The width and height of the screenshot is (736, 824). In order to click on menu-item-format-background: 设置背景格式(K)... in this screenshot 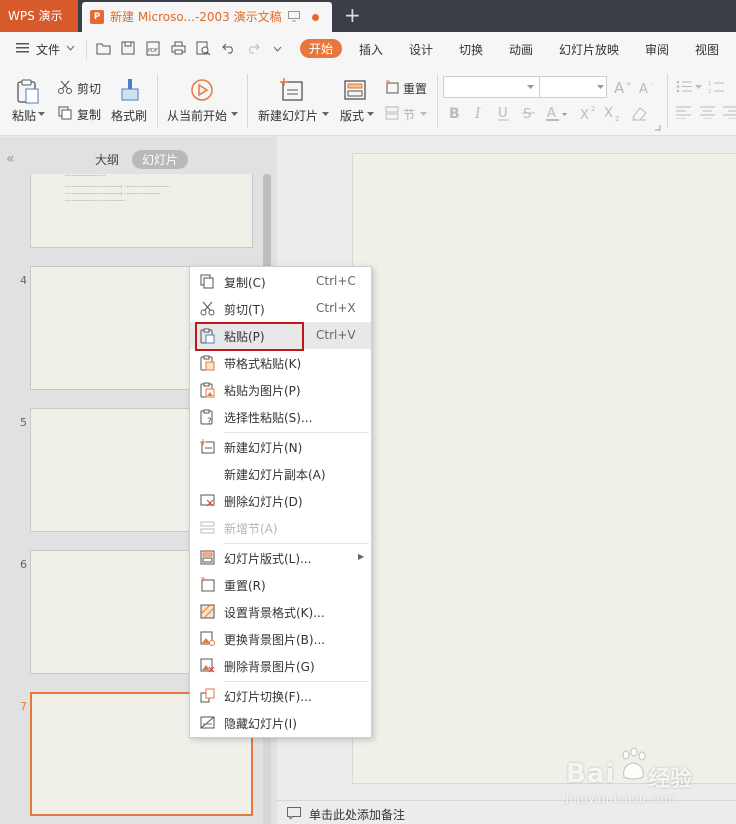, I will do `click(280, 611)`.